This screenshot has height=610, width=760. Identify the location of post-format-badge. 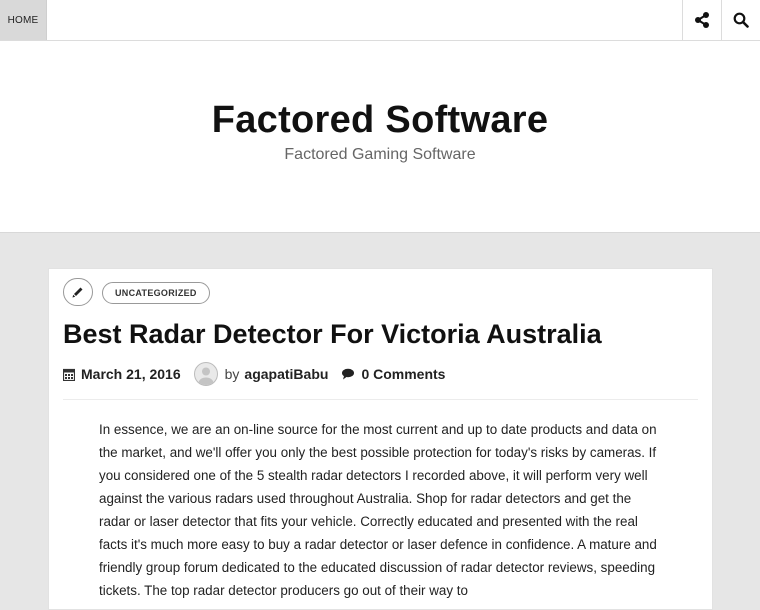
(78, 292).